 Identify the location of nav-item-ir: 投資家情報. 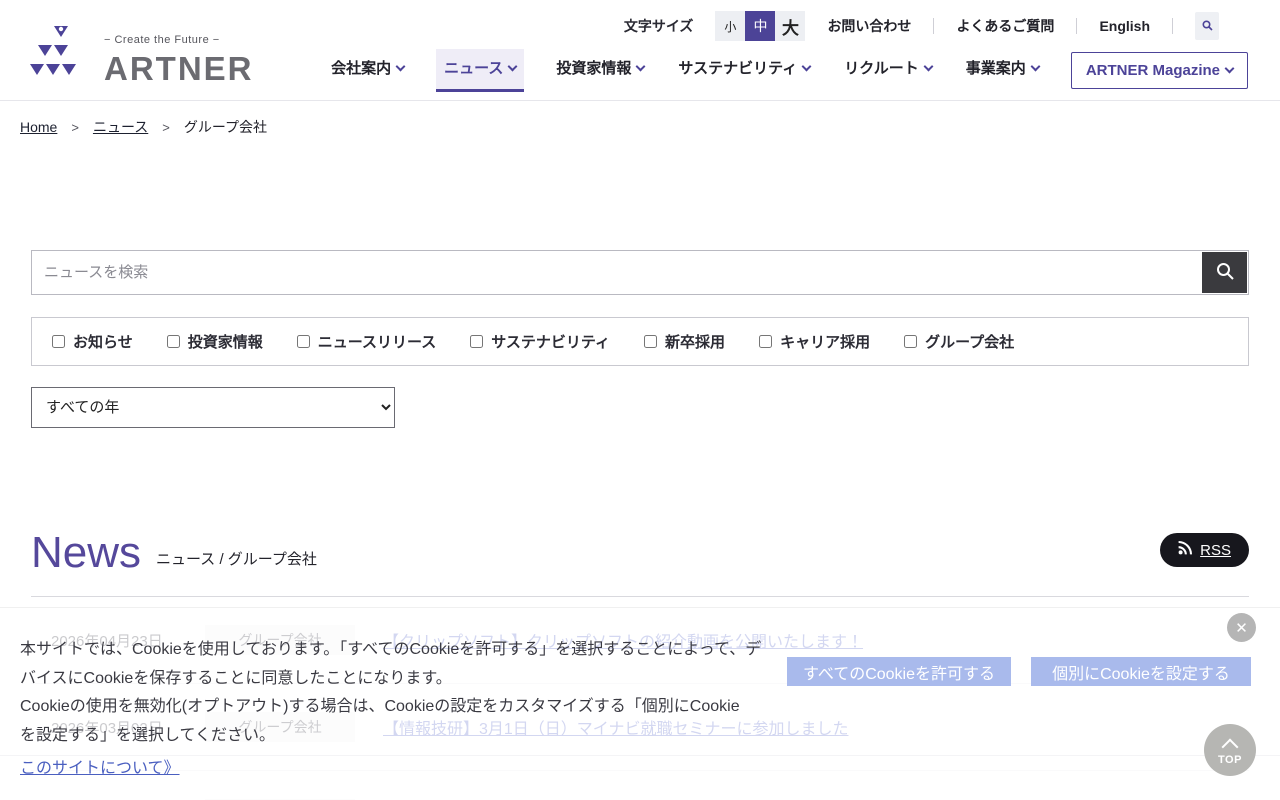
(600, 70).